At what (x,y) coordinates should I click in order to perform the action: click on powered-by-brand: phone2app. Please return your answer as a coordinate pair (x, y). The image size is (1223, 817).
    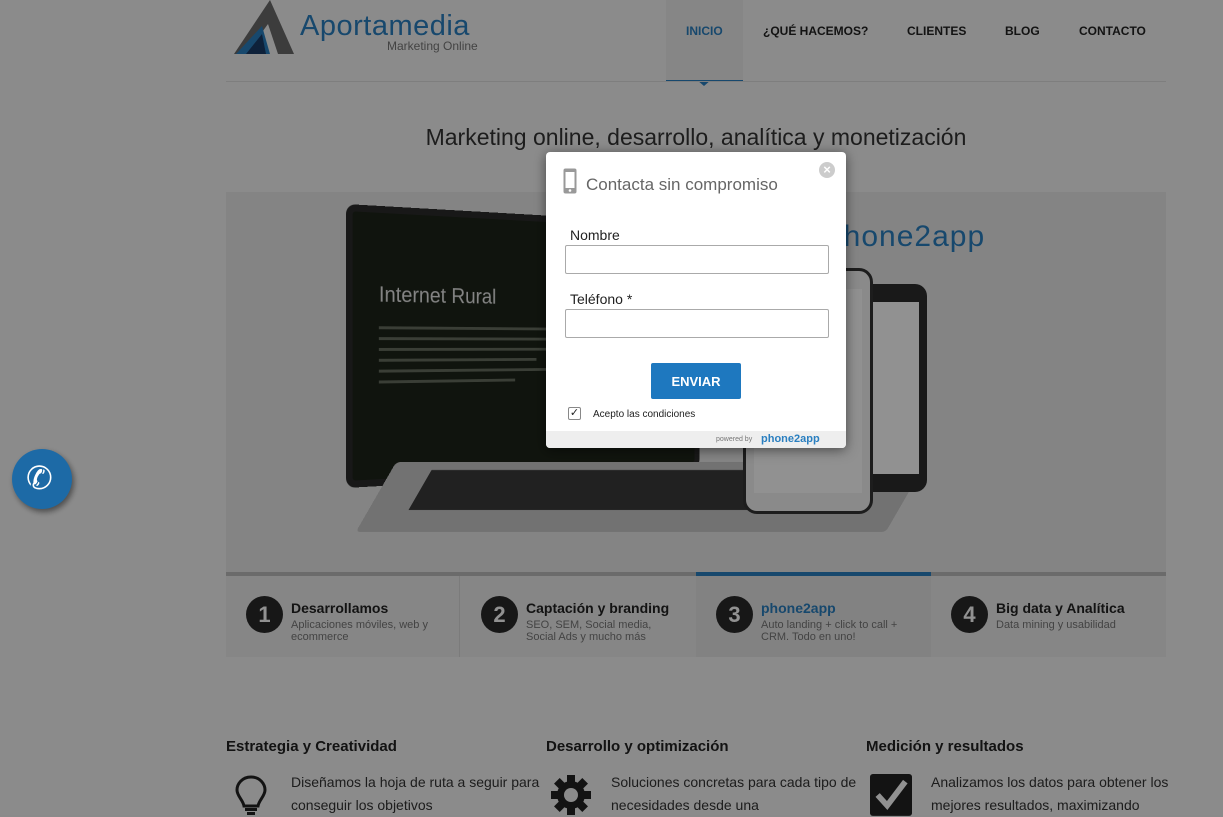
    Looking at the image, I should click on (790, 439).